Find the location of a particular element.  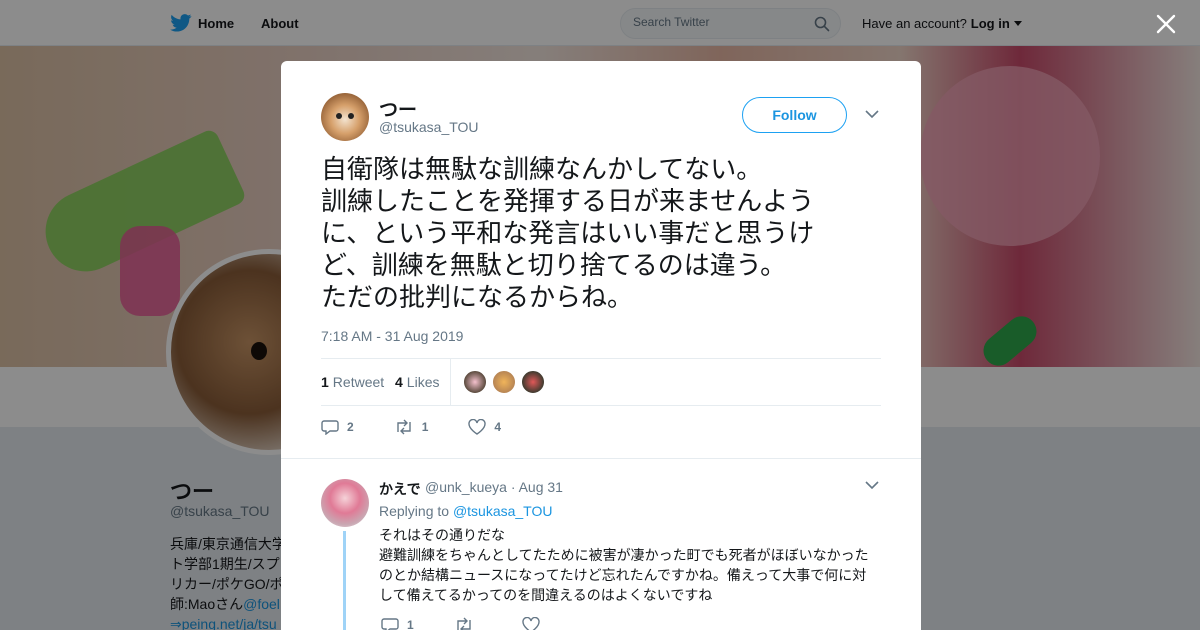

likes-stat: 4 Likes is located at coordinates (417, 382).